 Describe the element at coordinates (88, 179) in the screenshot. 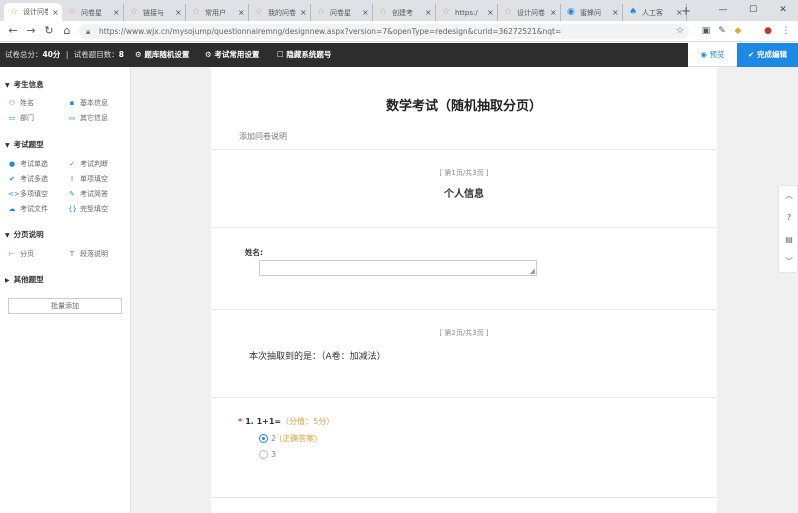

I see `sidebar-item-single-blank: I 单项填空` at that location.